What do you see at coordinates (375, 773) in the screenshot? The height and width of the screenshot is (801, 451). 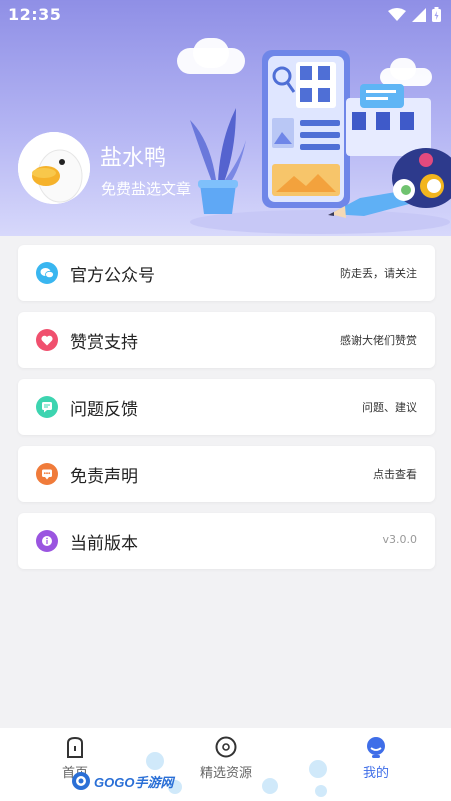 I see `tab-label: 我的` at bounding box center [375, 773].